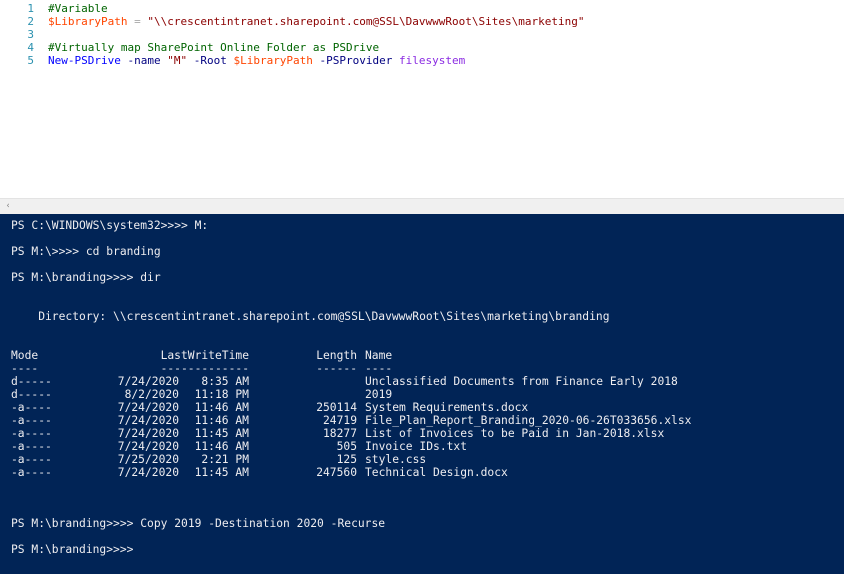 Image resolution: width=844 pixels, height=574 pixels. Describe the element at coordinates (225, 459) in the screenshot. I see `cell-time: 2:21 PM` at that location.